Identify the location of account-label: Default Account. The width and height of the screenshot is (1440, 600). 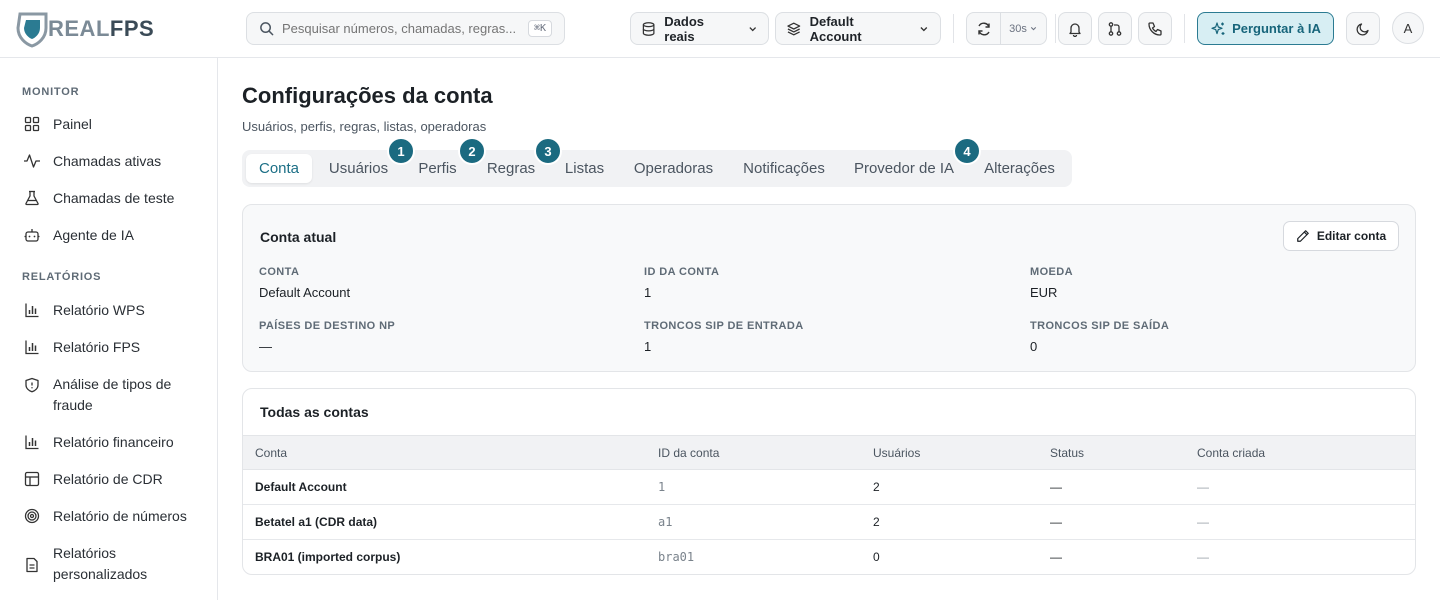
(835, 28).